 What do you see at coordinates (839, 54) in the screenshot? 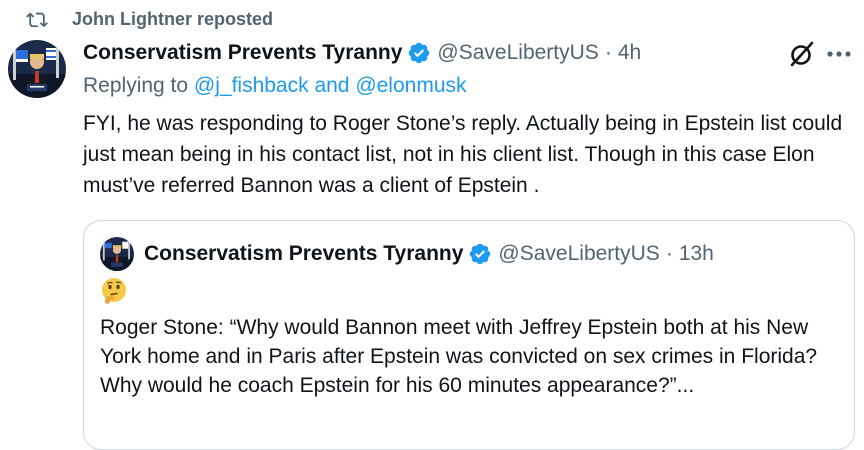
I see `more-icon` at bounding box center [839, 54].